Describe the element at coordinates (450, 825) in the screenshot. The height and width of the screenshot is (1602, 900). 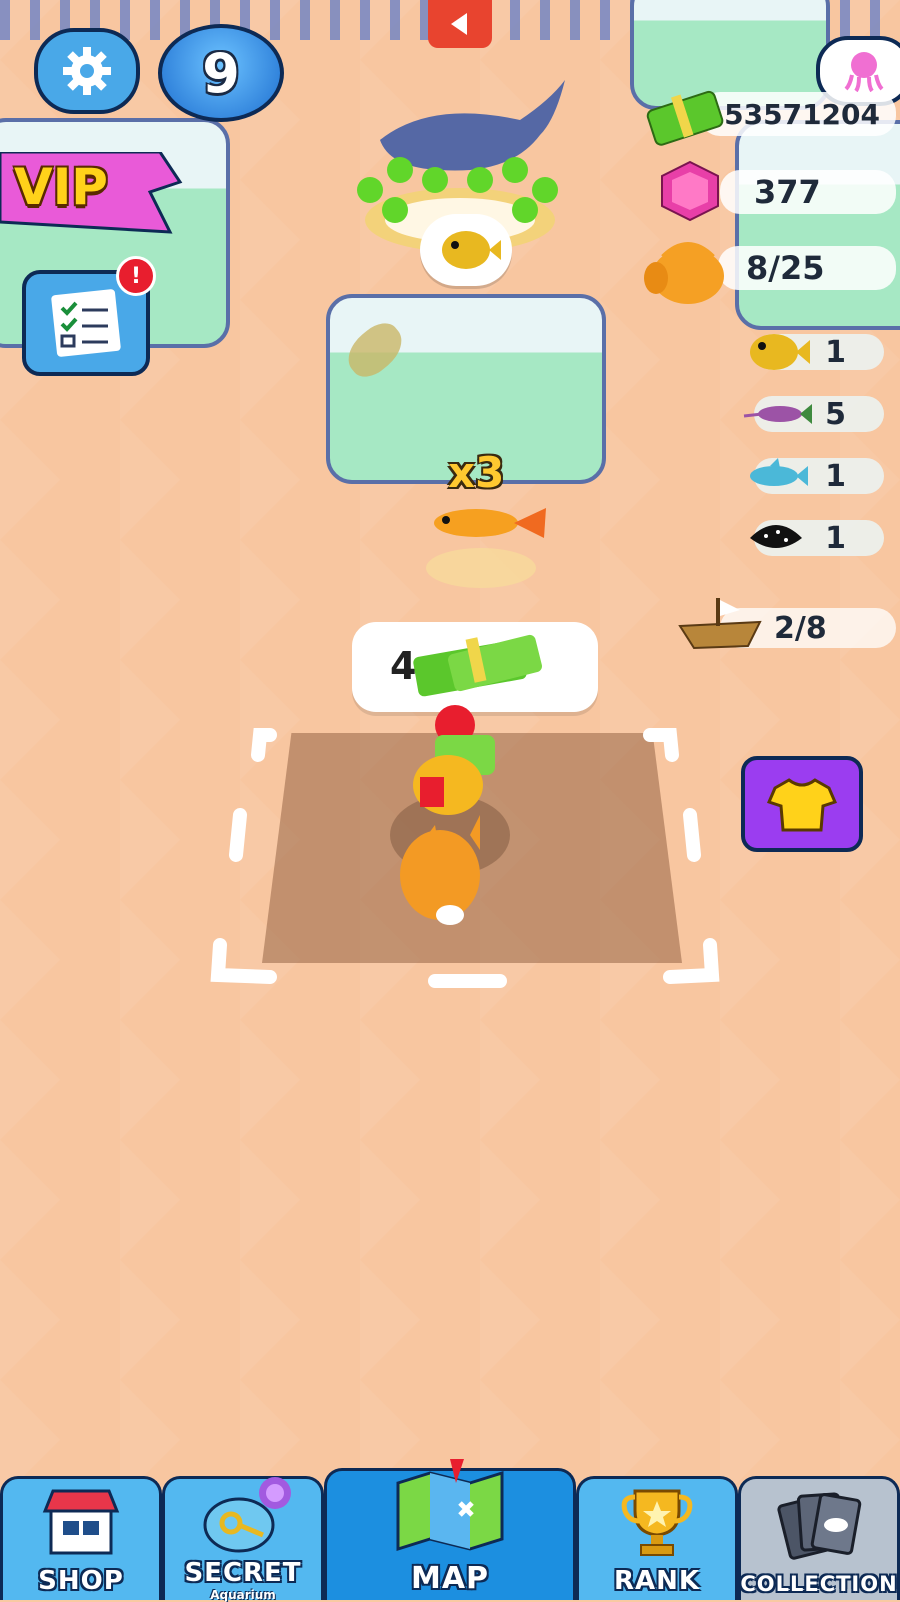
I see `player-character` at that location.